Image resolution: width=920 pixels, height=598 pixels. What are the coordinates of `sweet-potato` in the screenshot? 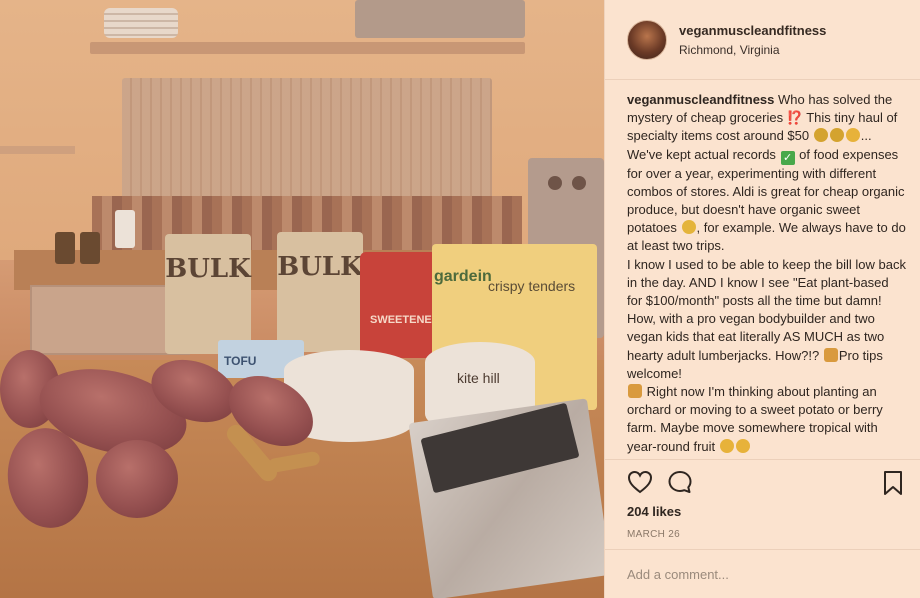 It's located at (137, 479).